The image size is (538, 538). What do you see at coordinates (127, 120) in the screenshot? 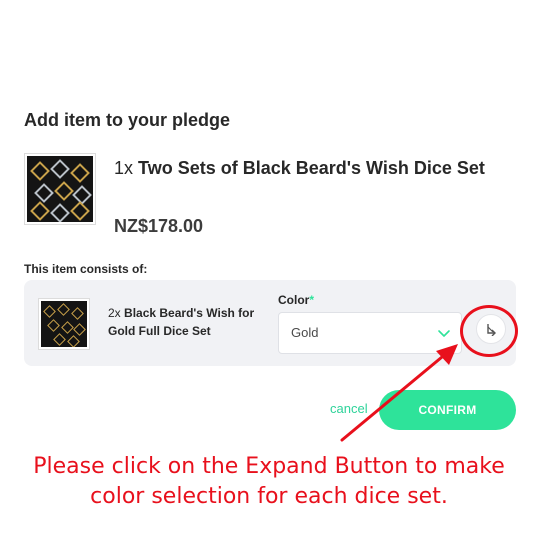
I see `modal-title: Add item to your pledge` at bounding box center [127, 120].